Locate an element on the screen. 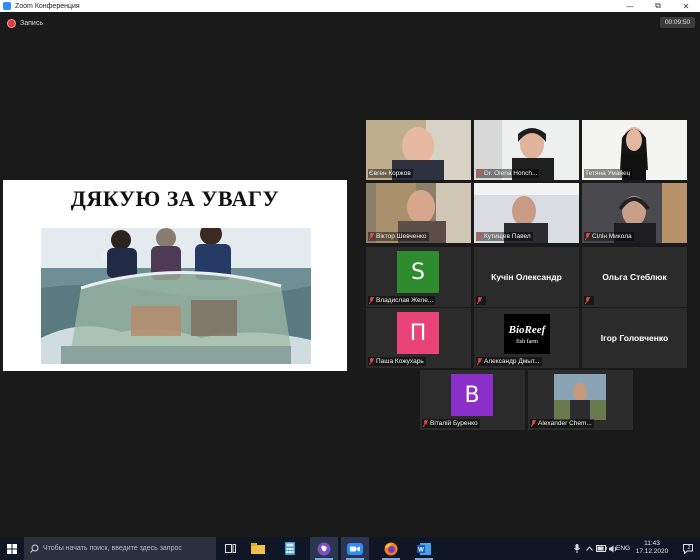 Image resolution: width=700 pixels, height=560 pixels. participant-name-tag: Євген Коржов is located at coordinates (390, 173).